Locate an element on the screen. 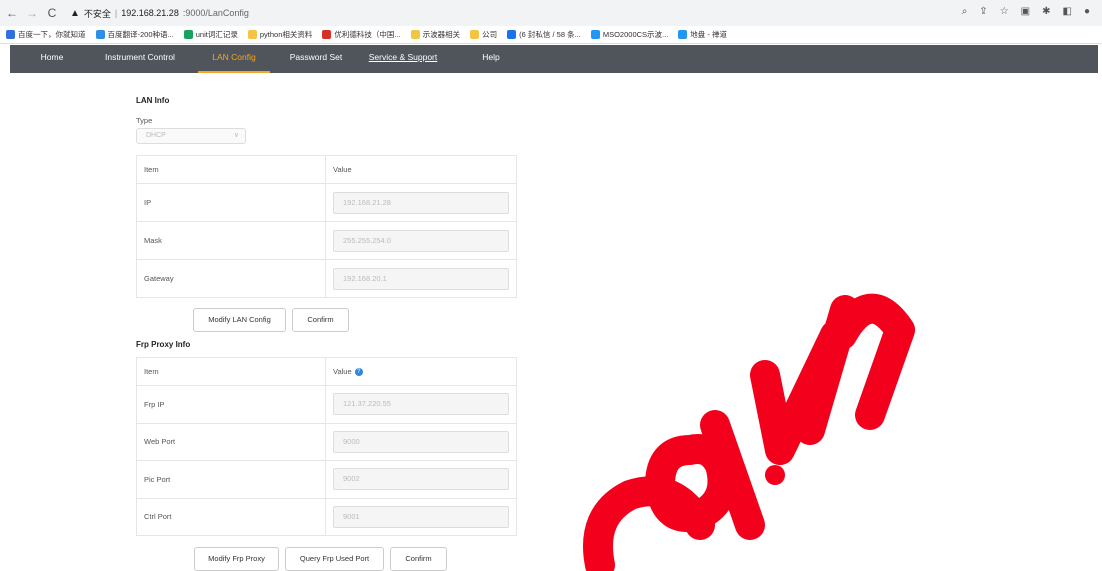 This screenshot has width=1102, height=571. chevron-down-icon: ∨ is located at coordinates (236, 135).